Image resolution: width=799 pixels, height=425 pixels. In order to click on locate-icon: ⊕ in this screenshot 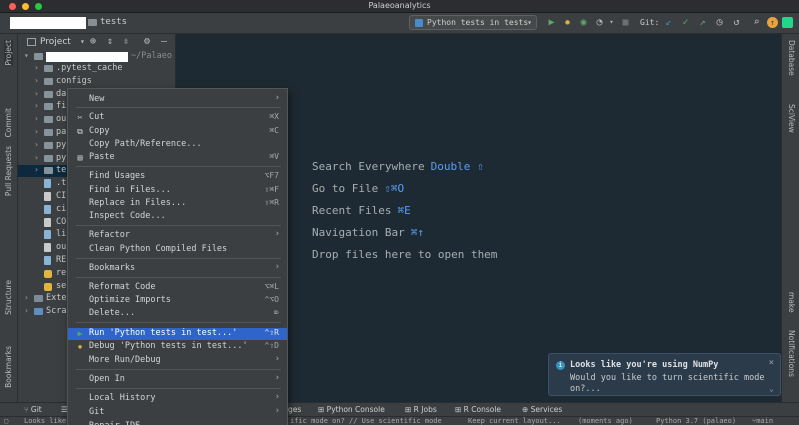, I will do `click(93, 41)`.